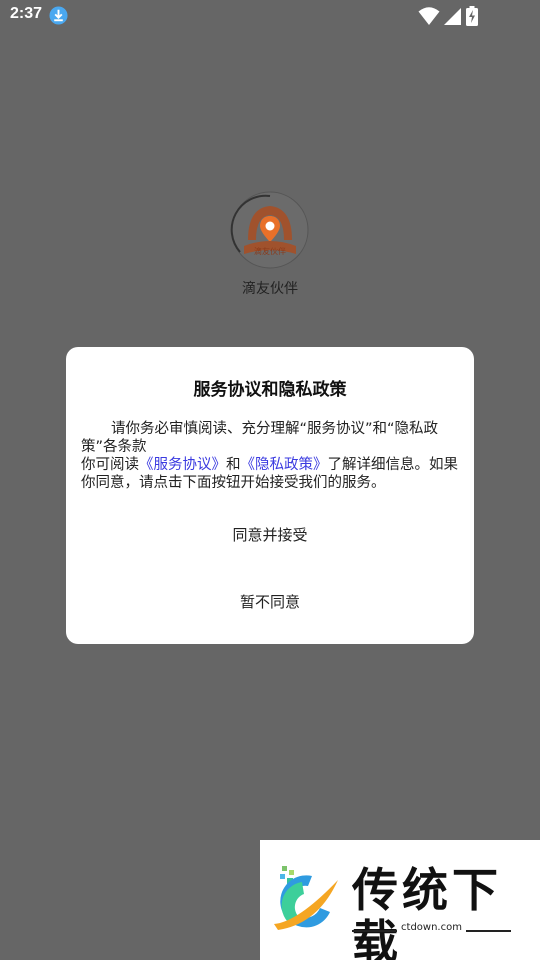 This screenshot has height=960, width=540. I want to click on download-icon, so click(58, 15).